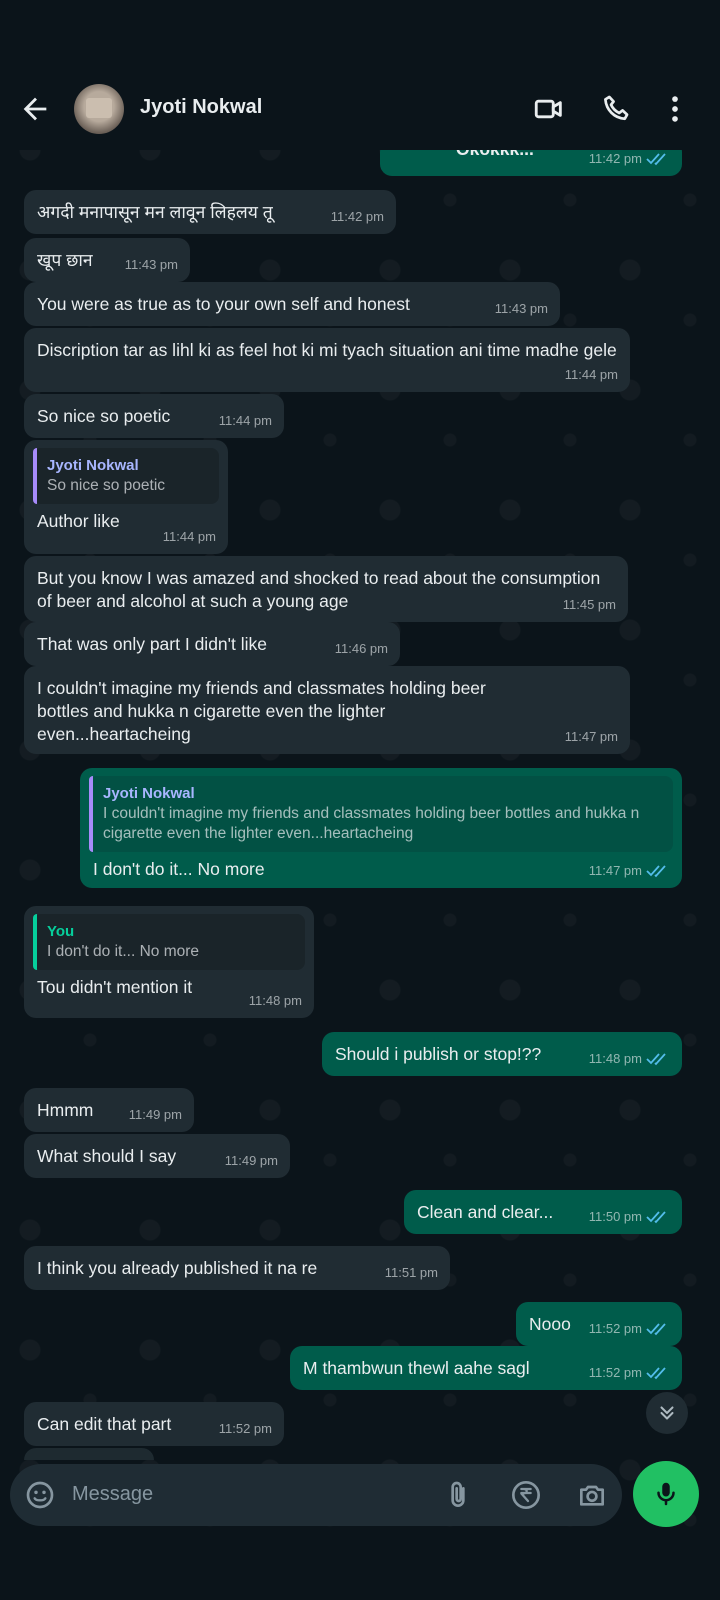 This screenshot has width=720, height=1600. What do you see at coordinates (210, 212) in the screenshot?
I see `incoming-message: अगदी मनापासून मन लावून लिहलय तू 11:42 pm` at bounding box center [210, 212].